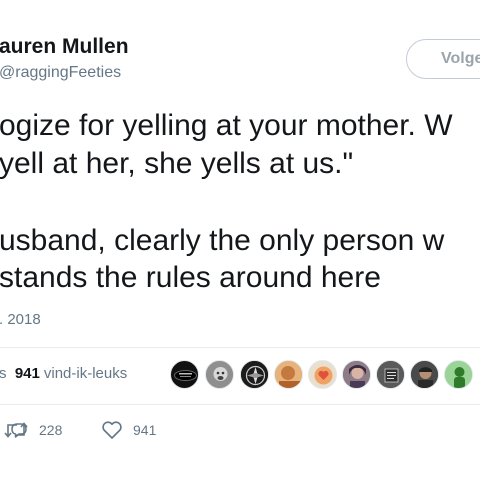  What do you see at coordinates (128, 430) in the screenshot?
I see `like-button: 941` at bounding box center [128, 430].